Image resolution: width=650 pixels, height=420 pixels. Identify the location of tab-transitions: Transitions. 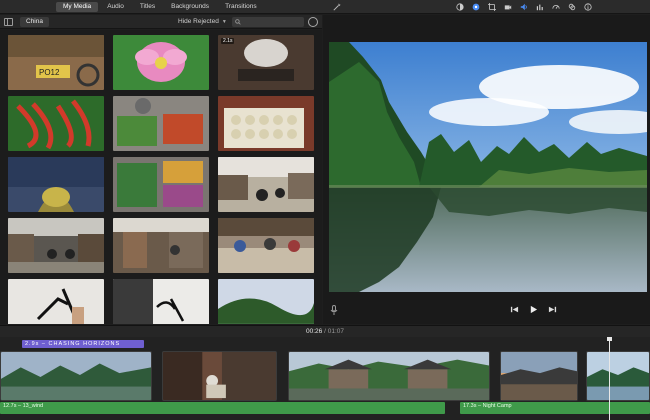
(241, 7).